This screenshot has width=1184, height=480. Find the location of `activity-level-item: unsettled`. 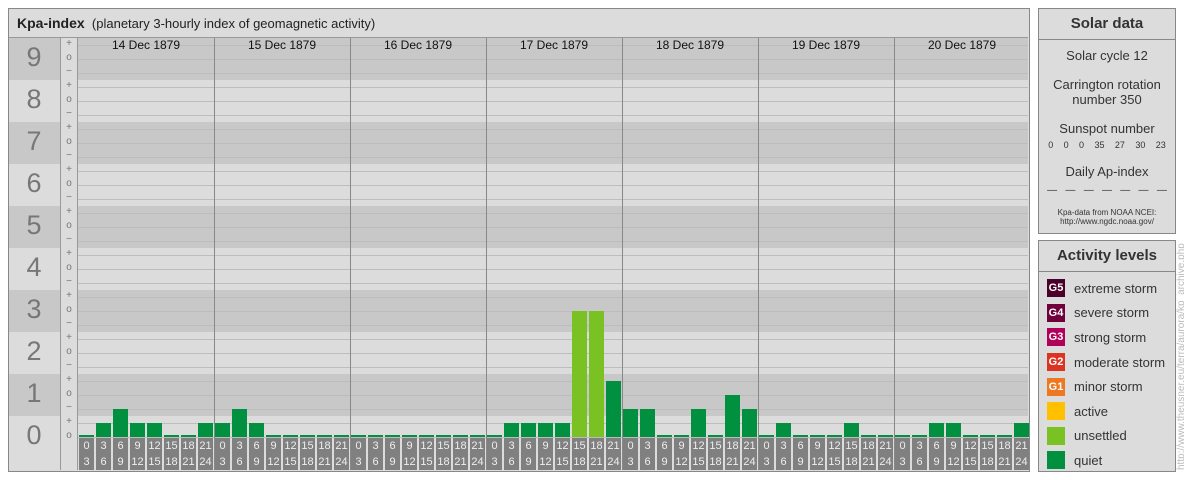

activity-level-item: unsettled is located at coordinates (1107, 436).